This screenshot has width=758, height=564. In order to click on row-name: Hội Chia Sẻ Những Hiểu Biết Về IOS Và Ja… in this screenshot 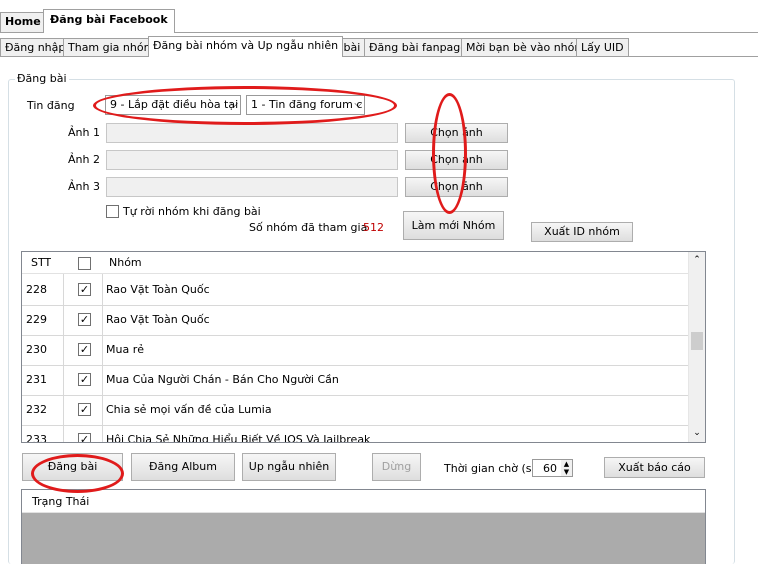, I will do `click(238, 438)`.